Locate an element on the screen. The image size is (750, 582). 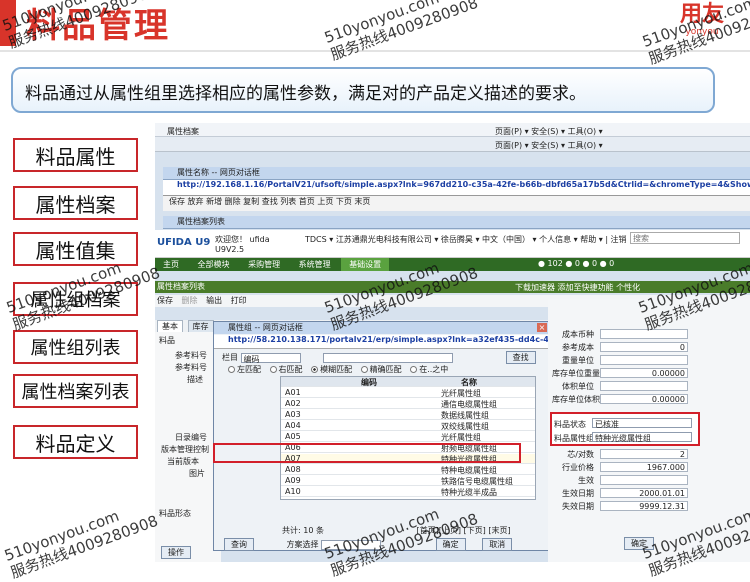
nav-basic-settings: 基础设置 is located at coordinates (365, 264).